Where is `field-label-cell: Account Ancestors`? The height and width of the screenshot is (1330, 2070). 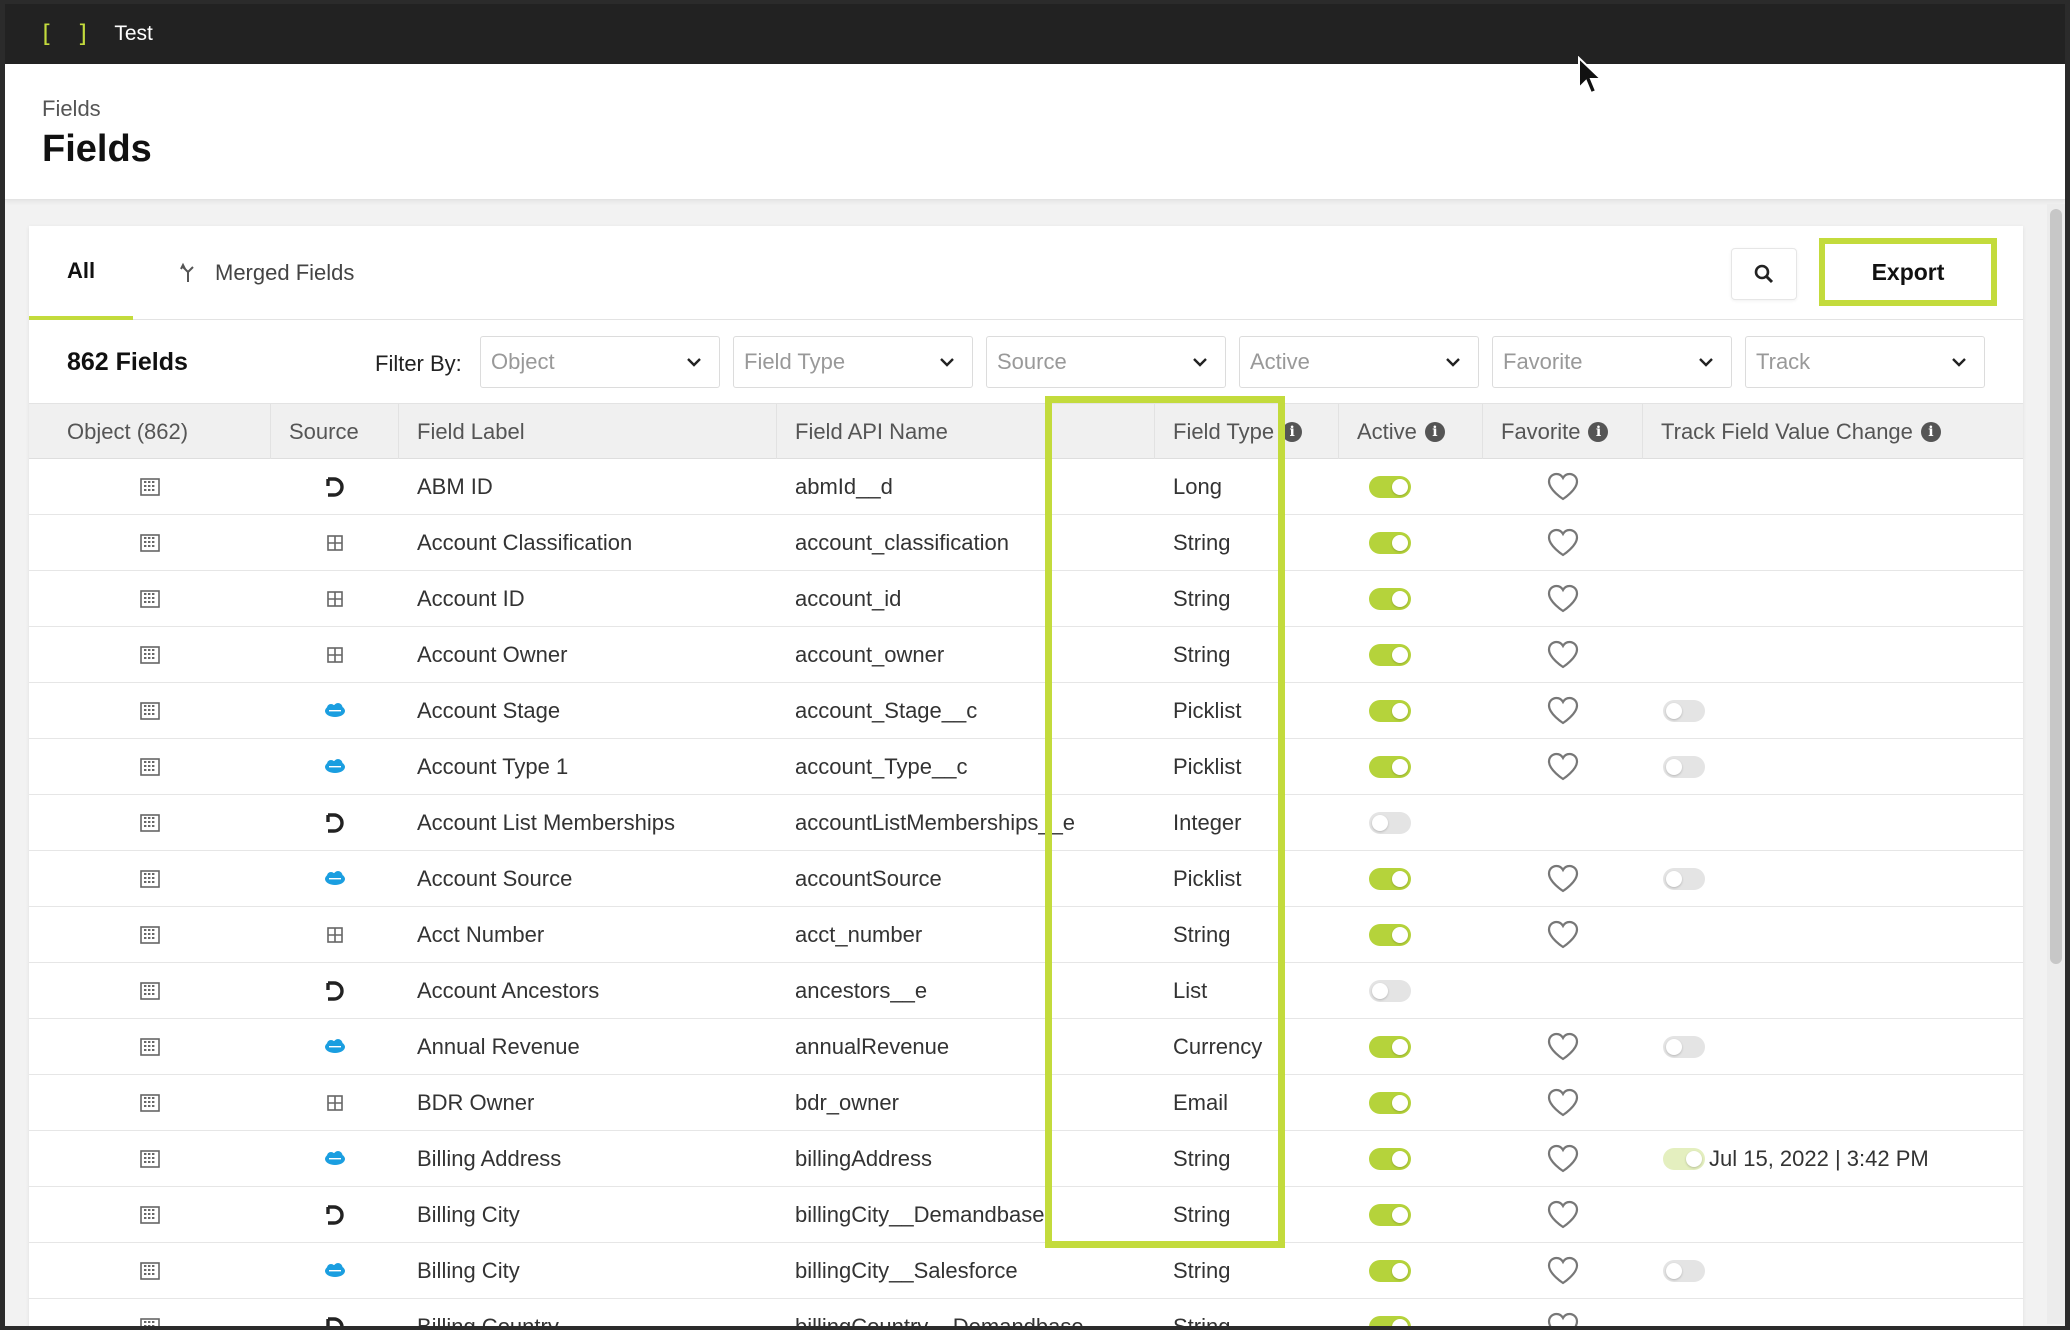 field-label-cell: Account Ancestors is located at coordinates (588, 991).